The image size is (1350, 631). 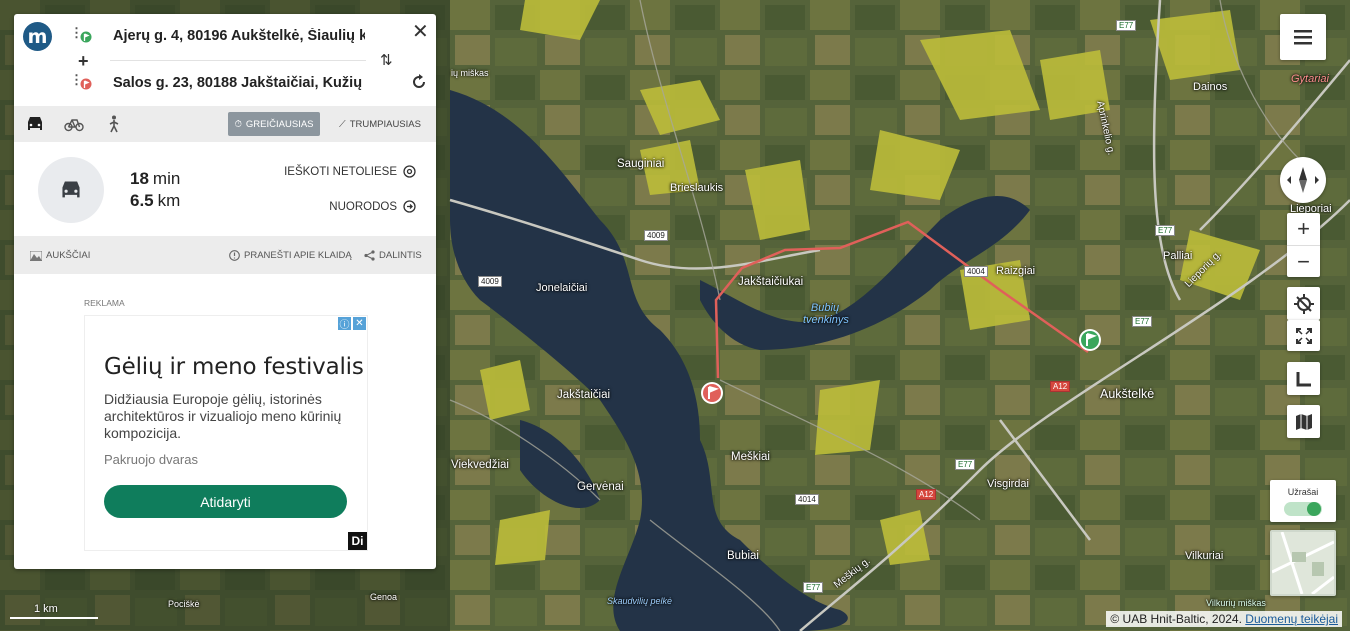 What do you see at coordinates (369, 255) in the screenshot?
I see `share-icon` at bounding box center [369, 255].